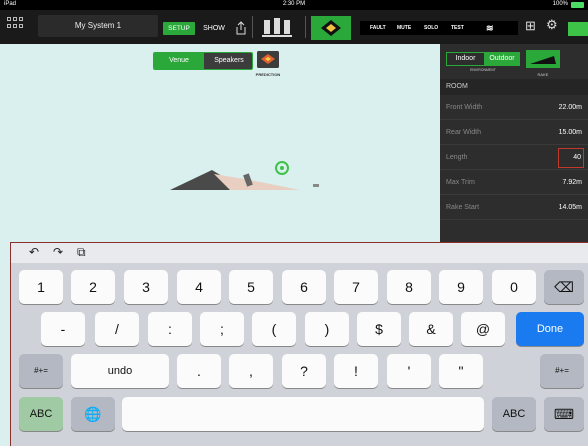 The height and width of the screenshot is (446, 588). I want to click on setting-value: 14.05m, so click(570, 207).